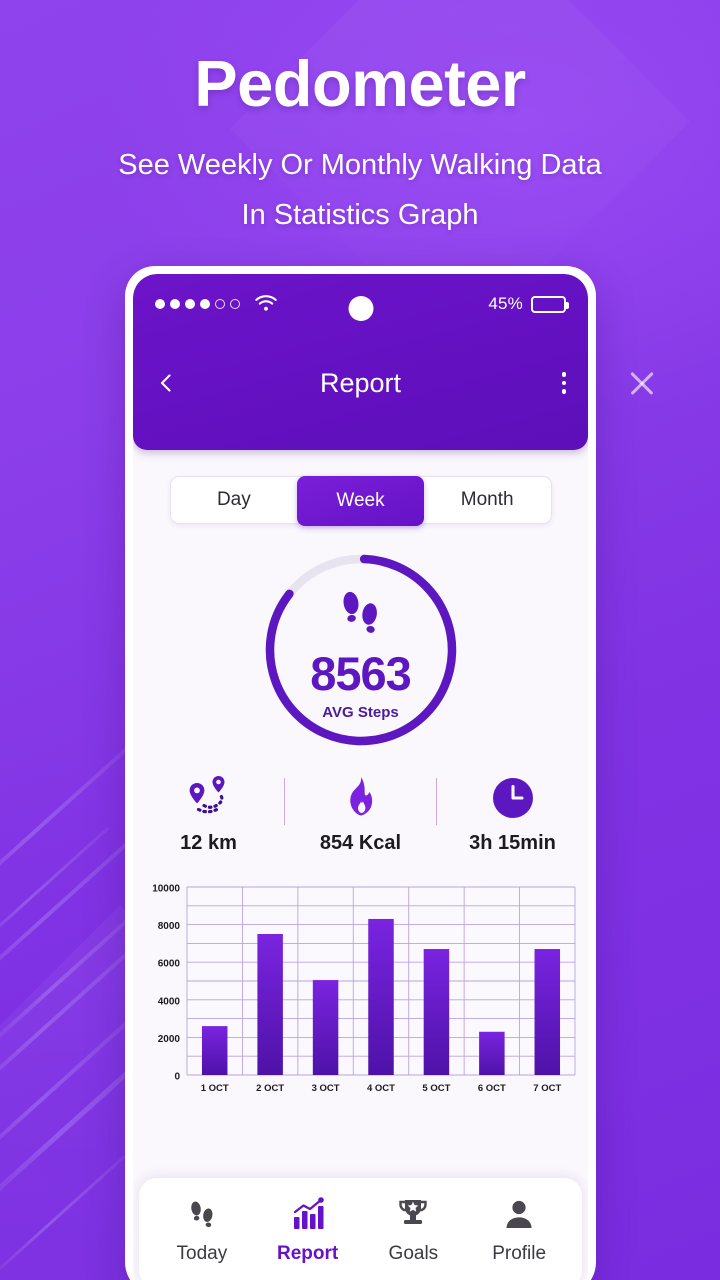  What do you see at coordinates (505, 303) in the screenshot?
I see `battery-percent-label: 45%` at bounding box center [505, 303].